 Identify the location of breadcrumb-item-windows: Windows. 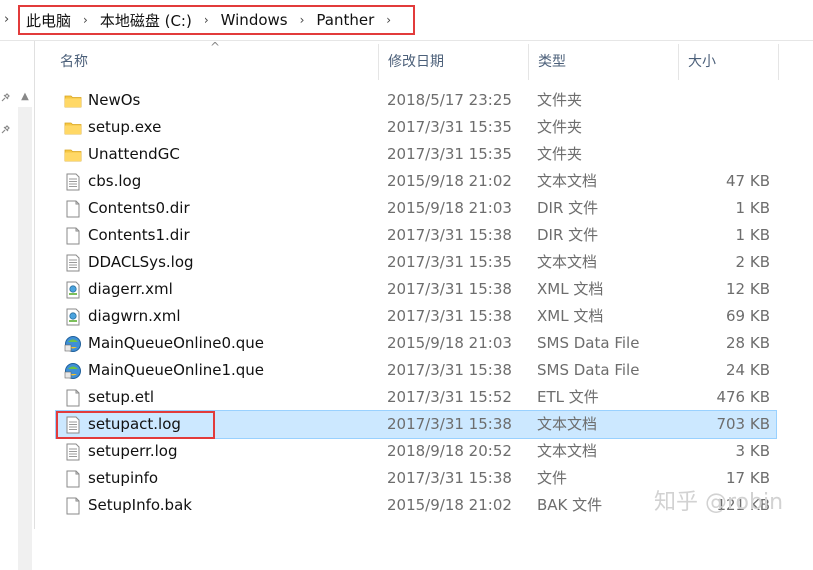
(254, 20).